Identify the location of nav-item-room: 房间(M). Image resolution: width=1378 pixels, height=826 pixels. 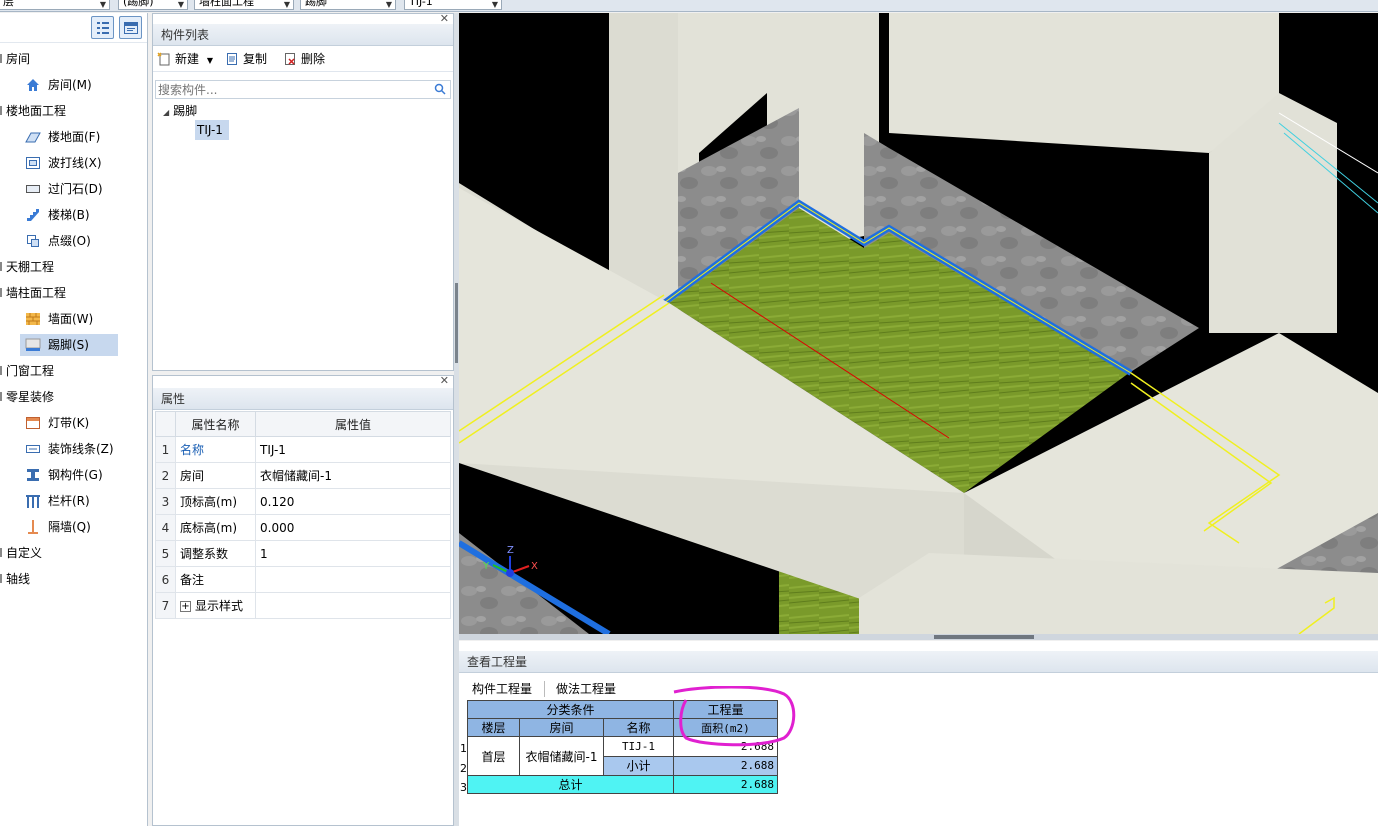
(69, 85).